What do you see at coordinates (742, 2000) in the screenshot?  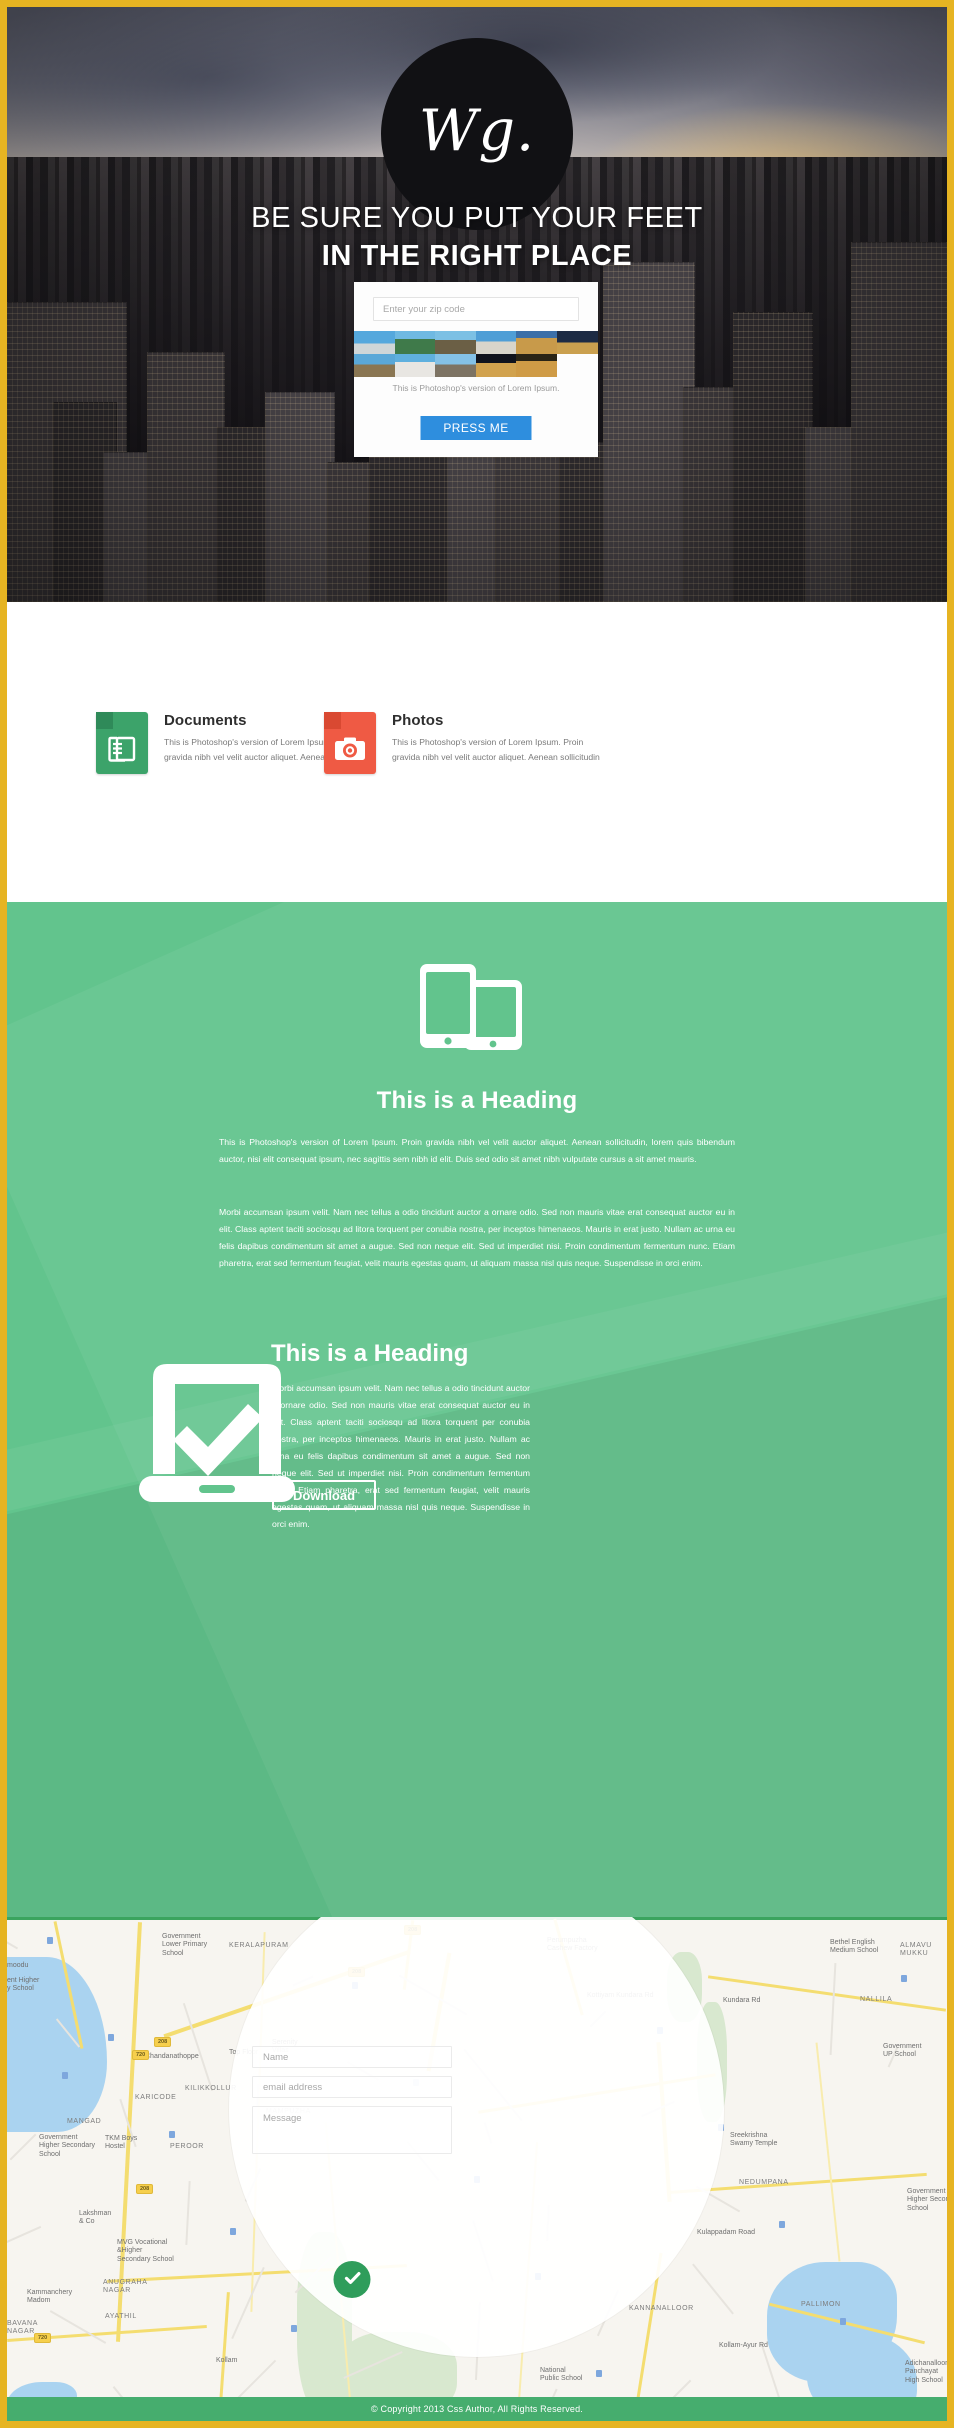 I see `map-label: Kundara Rd` at bounding box center [742, 2000].